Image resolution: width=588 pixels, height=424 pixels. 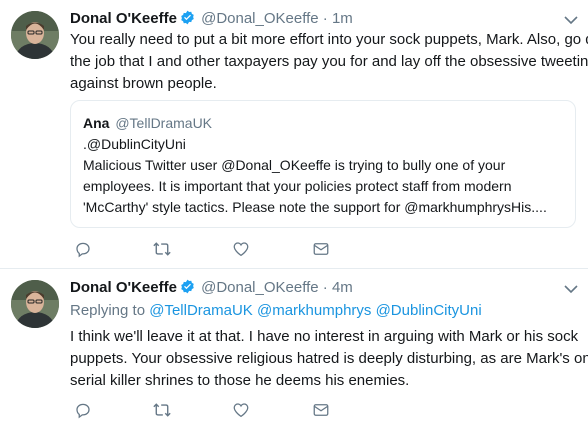 What do you see at coordinates (342, 18) in the screenshot?
I see `timestamp: 1m` at bounding box center [342, 18].